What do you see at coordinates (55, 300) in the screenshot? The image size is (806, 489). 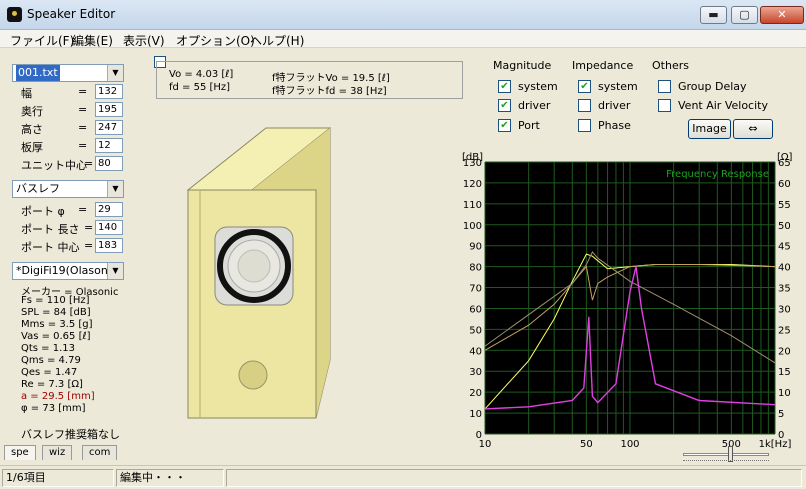 I see `spec-fs: Fs = 110 [Hz]` at bounding box center [55, 300].